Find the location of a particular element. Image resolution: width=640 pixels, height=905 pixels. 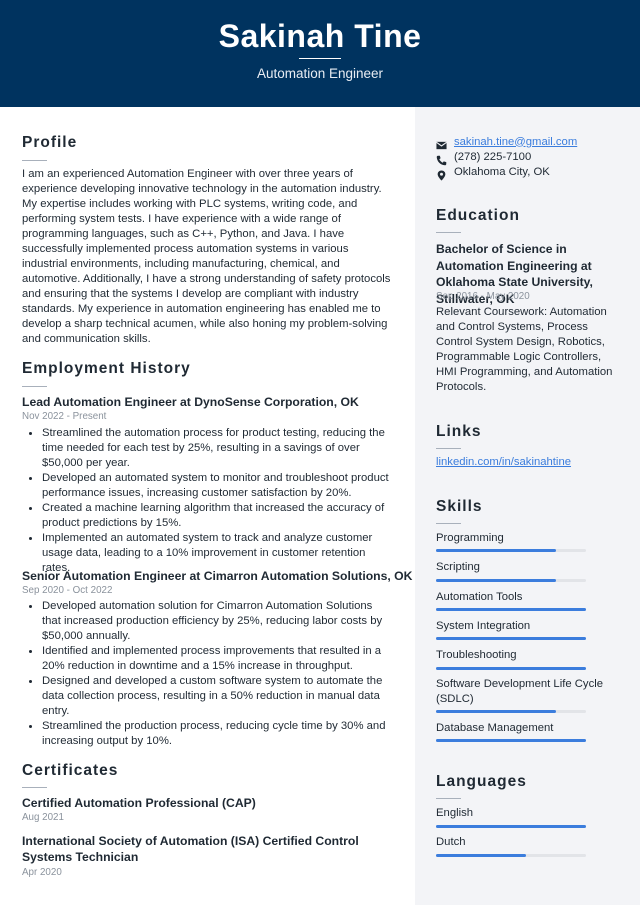

links-divider is located at coordinates (448, 448).